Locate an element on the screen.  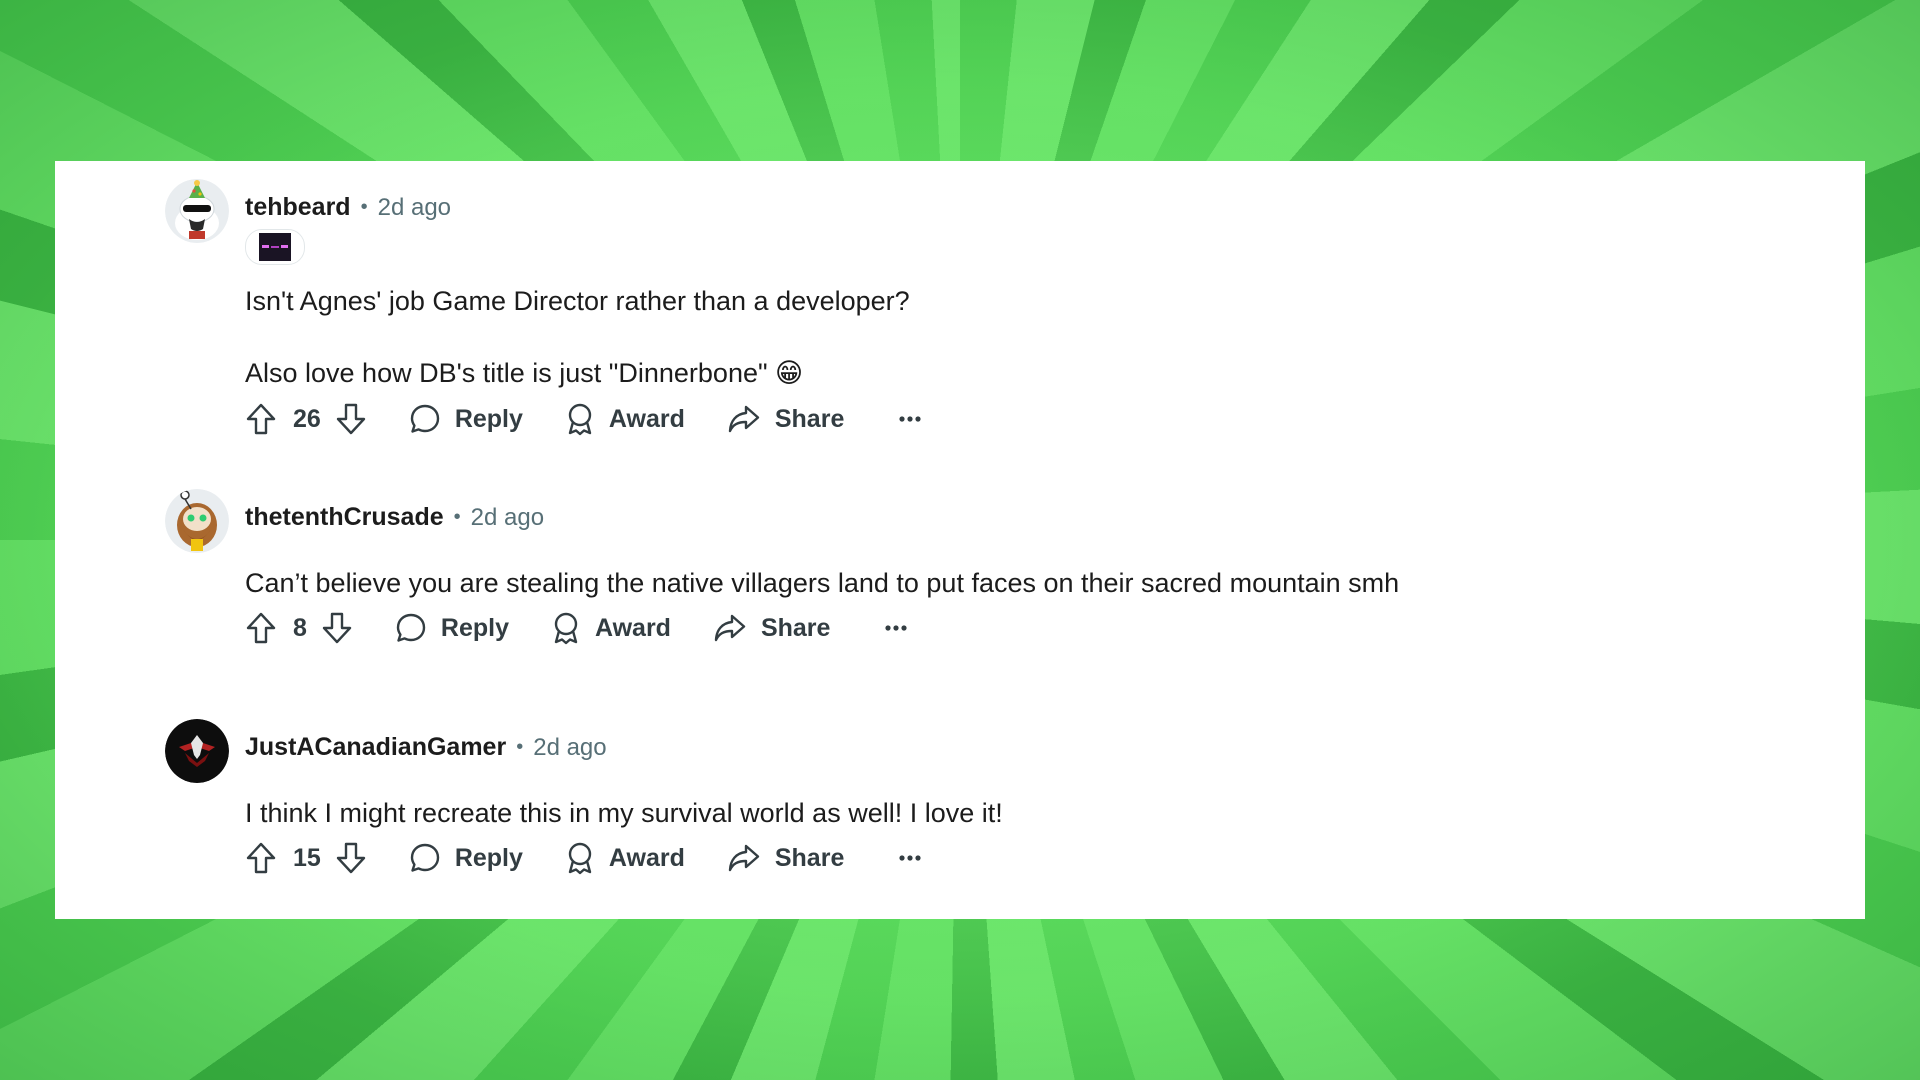
comment-actions: 15 Reply Award Share is located at coordinates (583, 858).